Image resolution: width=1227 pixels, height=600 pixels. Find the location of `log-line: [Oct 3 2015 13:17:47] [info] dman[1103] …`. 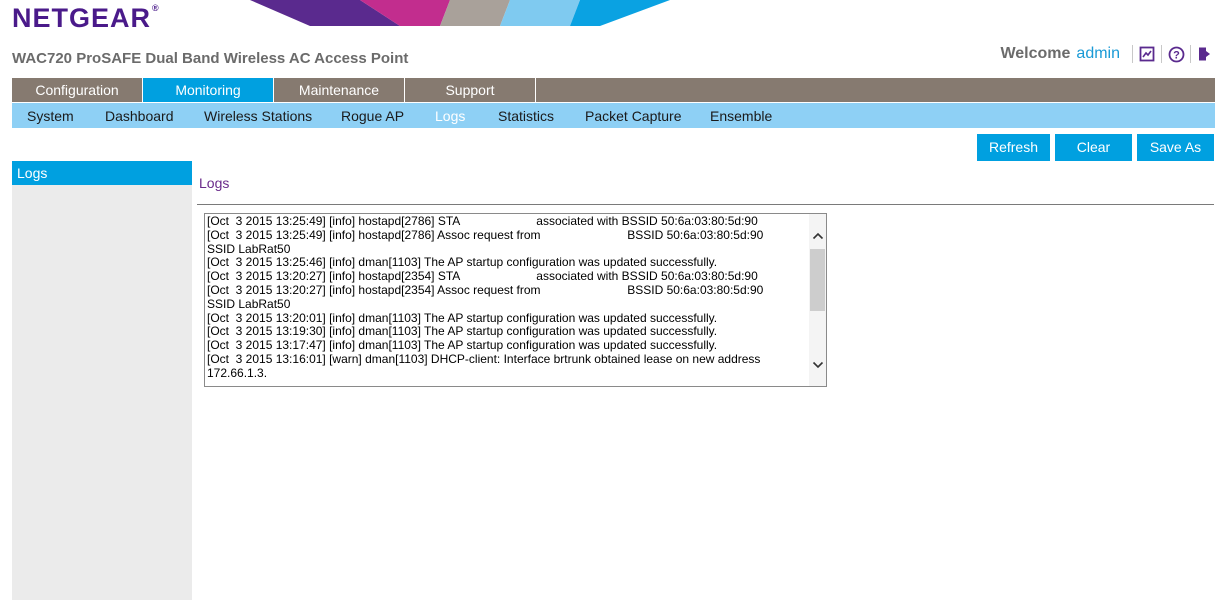

log-line: [Oct 3 2015 13:17:47] [info] dman[1103] … is located at coordinates (462, 345).